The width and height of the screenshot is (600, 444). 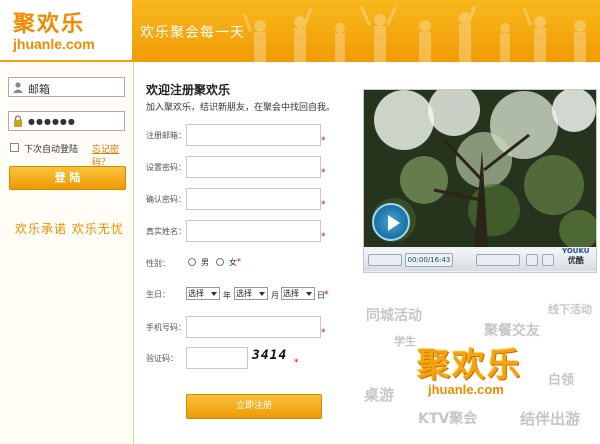 I want to click on email-login-input: 邮箱, so click(x=66, y=87).